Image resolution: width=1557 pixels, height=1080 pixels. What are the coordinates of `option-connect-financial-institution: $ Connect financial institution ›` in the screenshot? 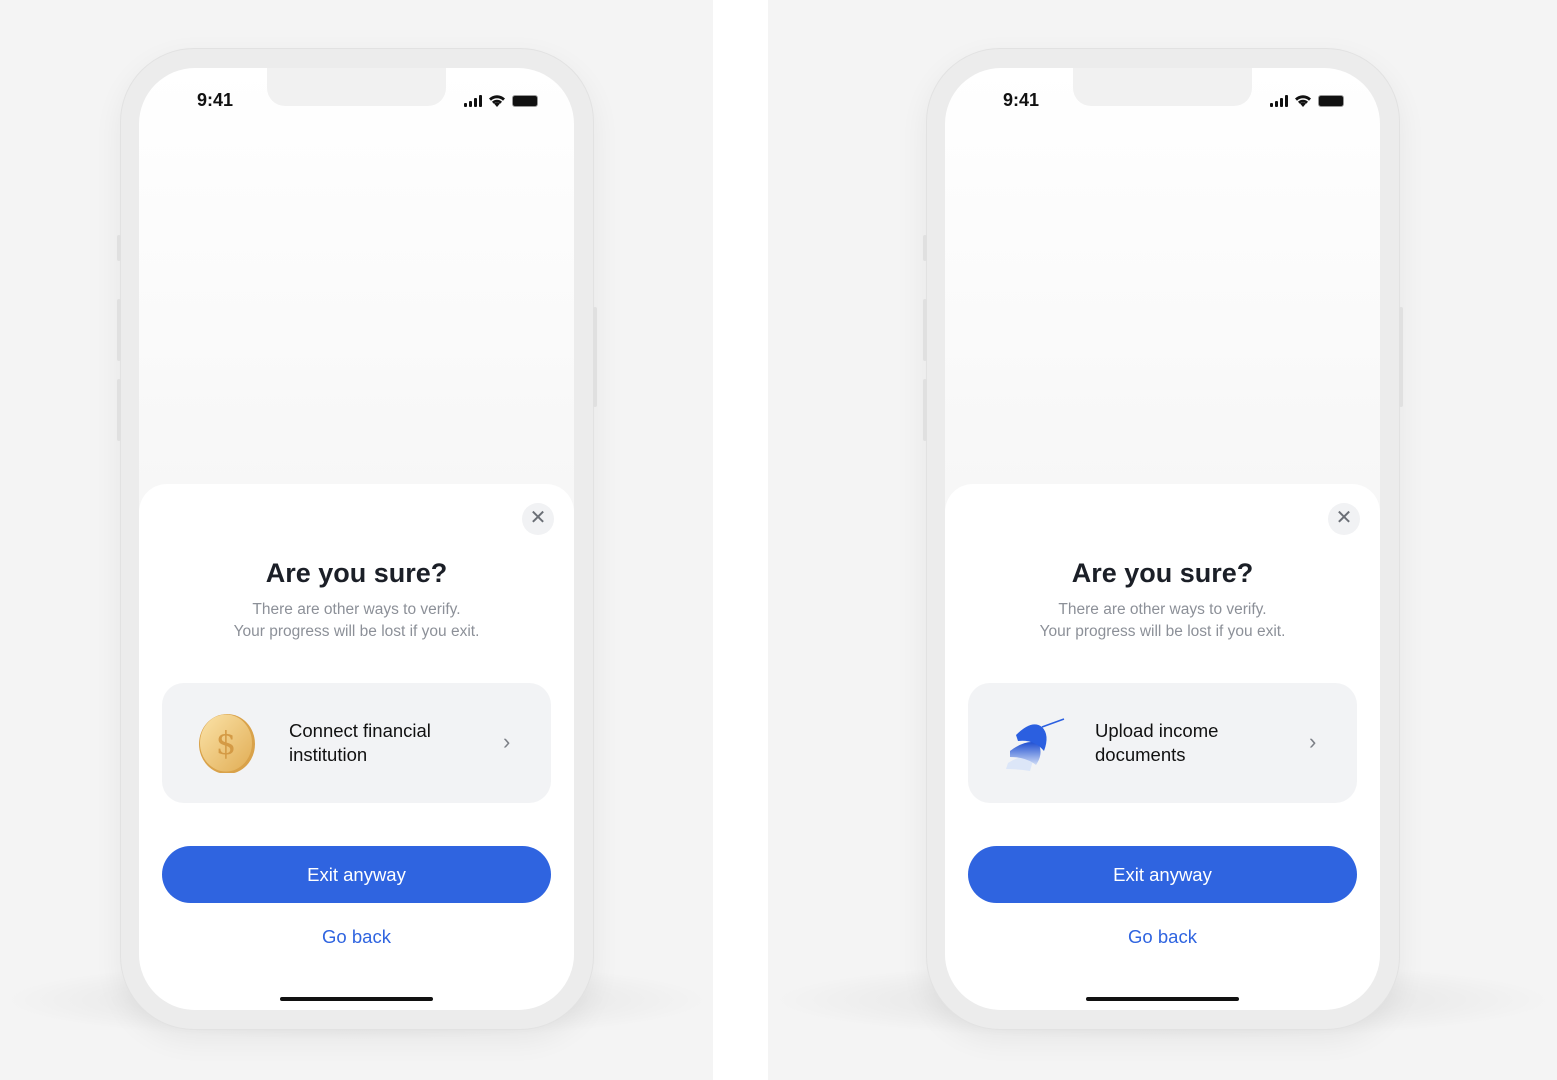 It's located at (356, 743).